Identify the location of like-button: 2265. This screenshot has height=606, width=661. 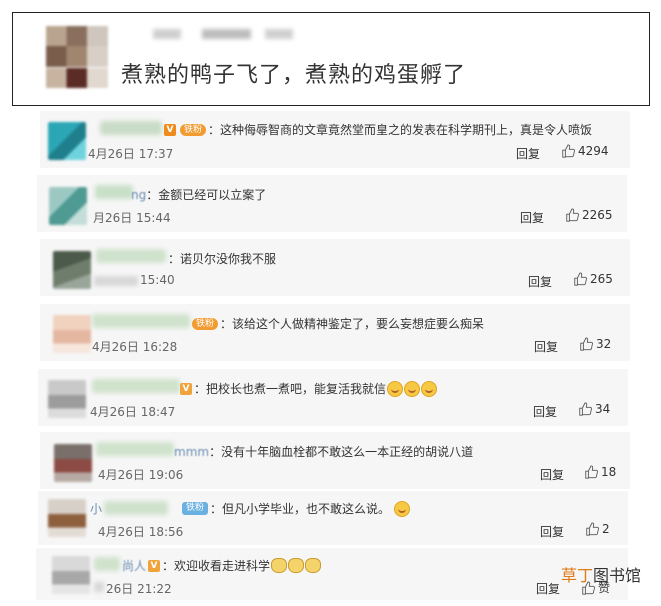
(589, 215).